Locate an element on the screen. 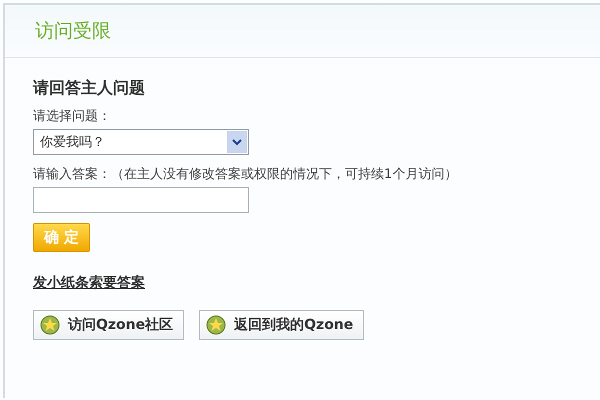 The image size is (600, 400). question-label: 请选择问题： is located at coordinates (72, 116).